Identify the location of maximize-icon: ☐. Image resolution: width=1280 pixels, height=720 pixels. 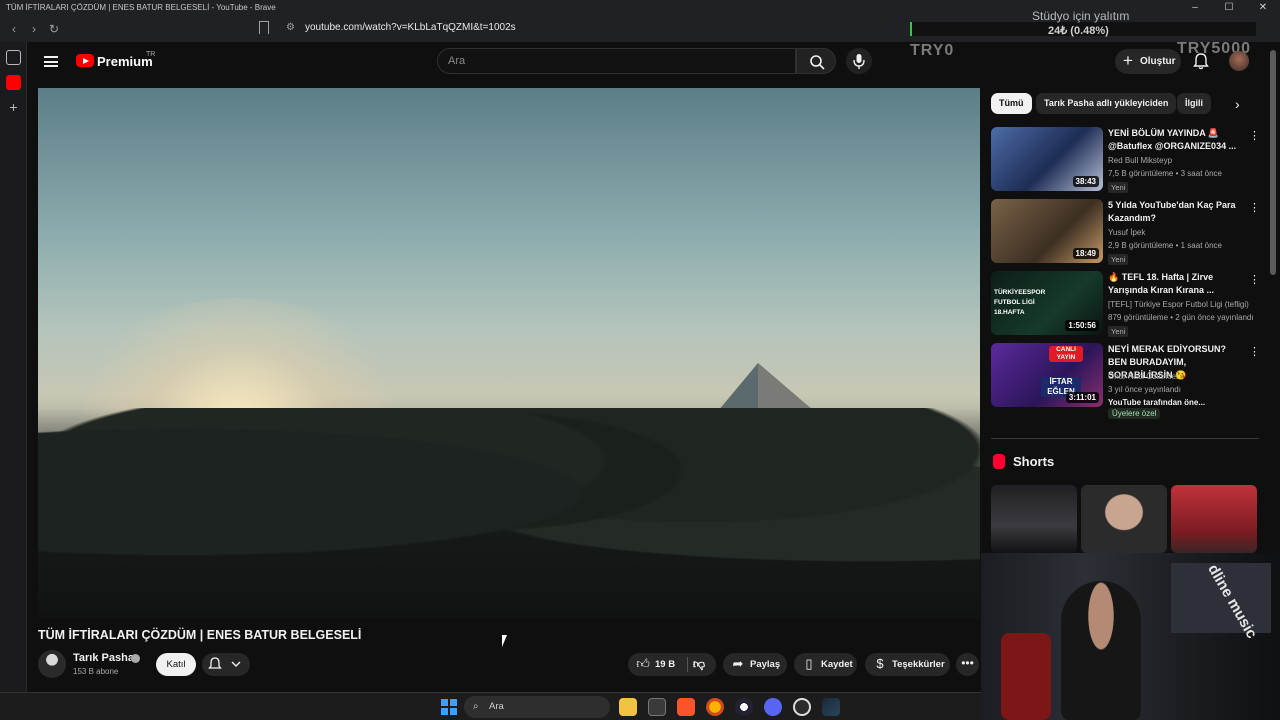
(1229, 8).